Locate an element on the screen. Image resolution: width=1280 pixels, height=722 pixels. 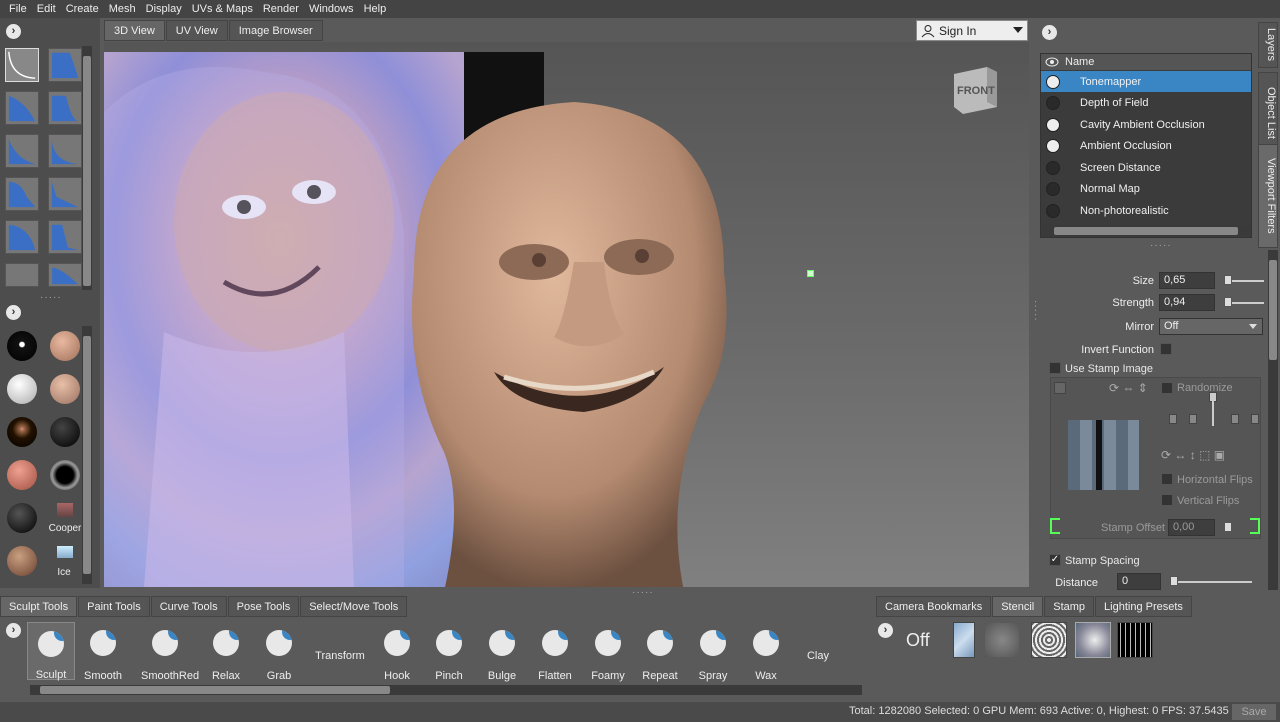
randomize-checkbox is located at coordinates (1167, 388).